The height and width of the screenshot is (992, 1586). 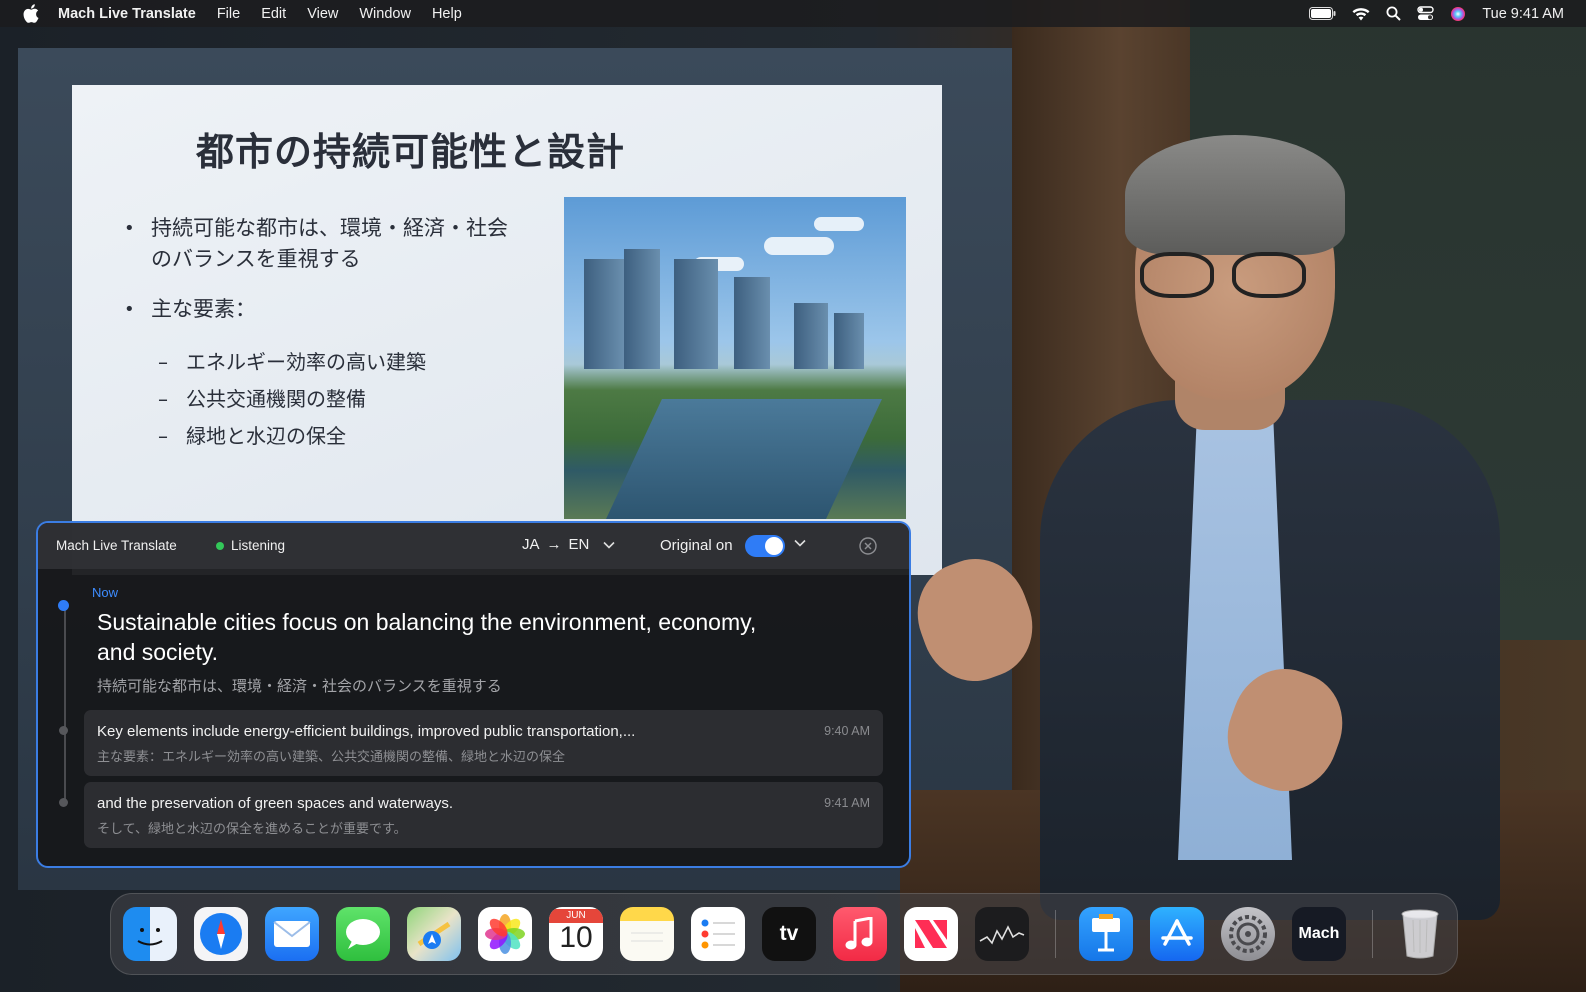 What do you see at coordinates (1426, 13) in the screenshot?
I see `control-center-icon` at bounding box center [1426, 13].